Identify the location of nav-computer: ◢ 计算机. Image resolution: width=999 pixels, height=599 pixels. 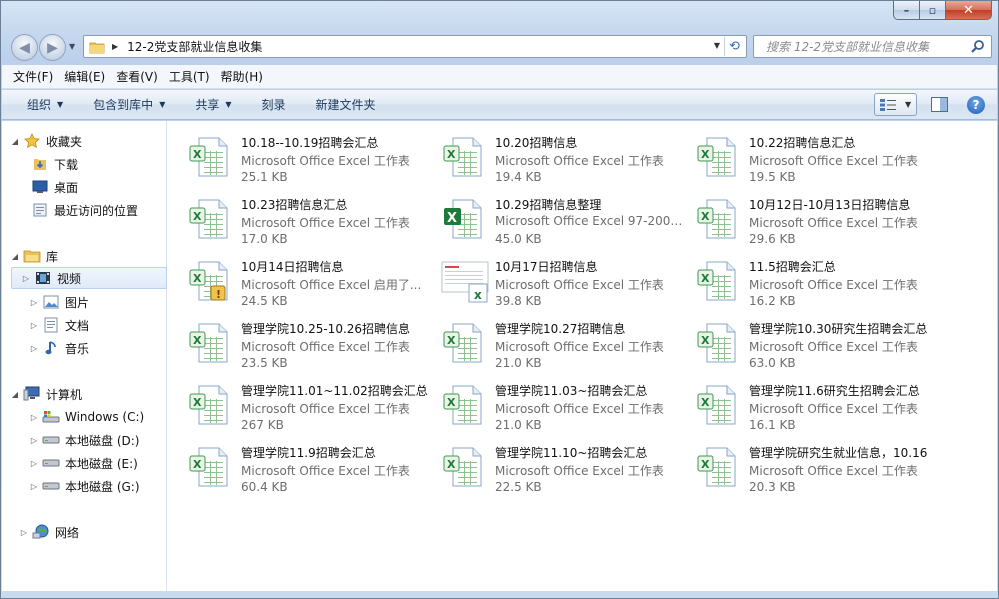
(46, 394).